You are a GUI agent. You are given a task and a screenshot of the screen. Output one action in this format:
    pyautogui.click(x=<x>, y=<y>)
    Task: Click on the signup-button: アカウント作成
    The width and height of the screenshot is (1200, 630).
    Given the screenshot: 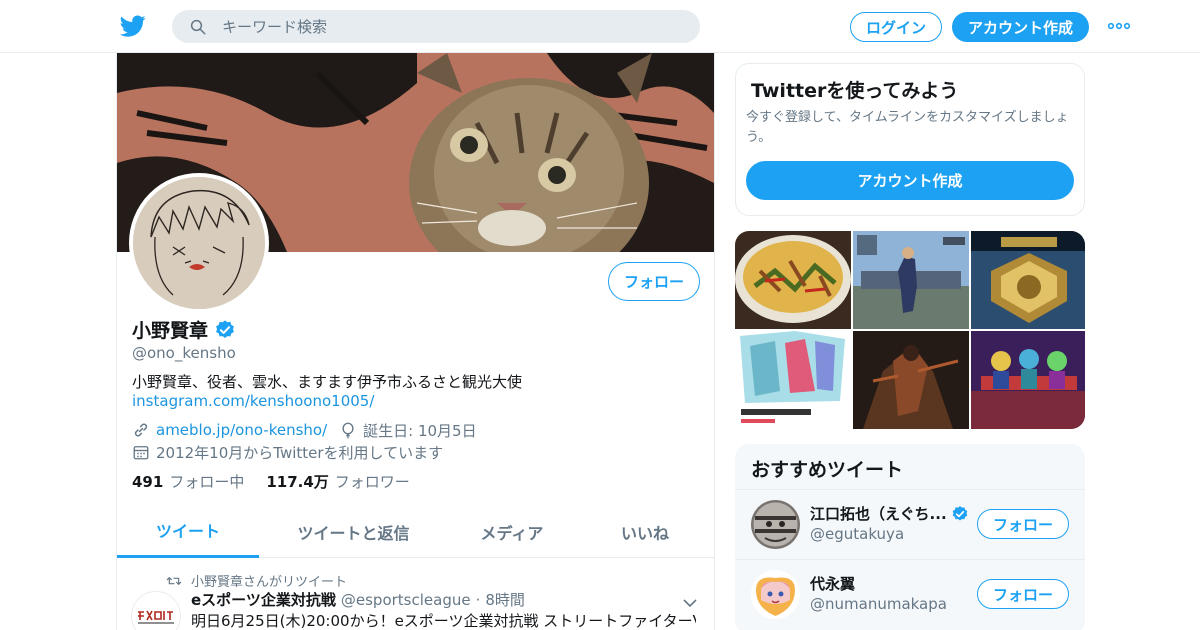 What is the action you would take?
    pyautogui.click(x=1020, y=27)
    